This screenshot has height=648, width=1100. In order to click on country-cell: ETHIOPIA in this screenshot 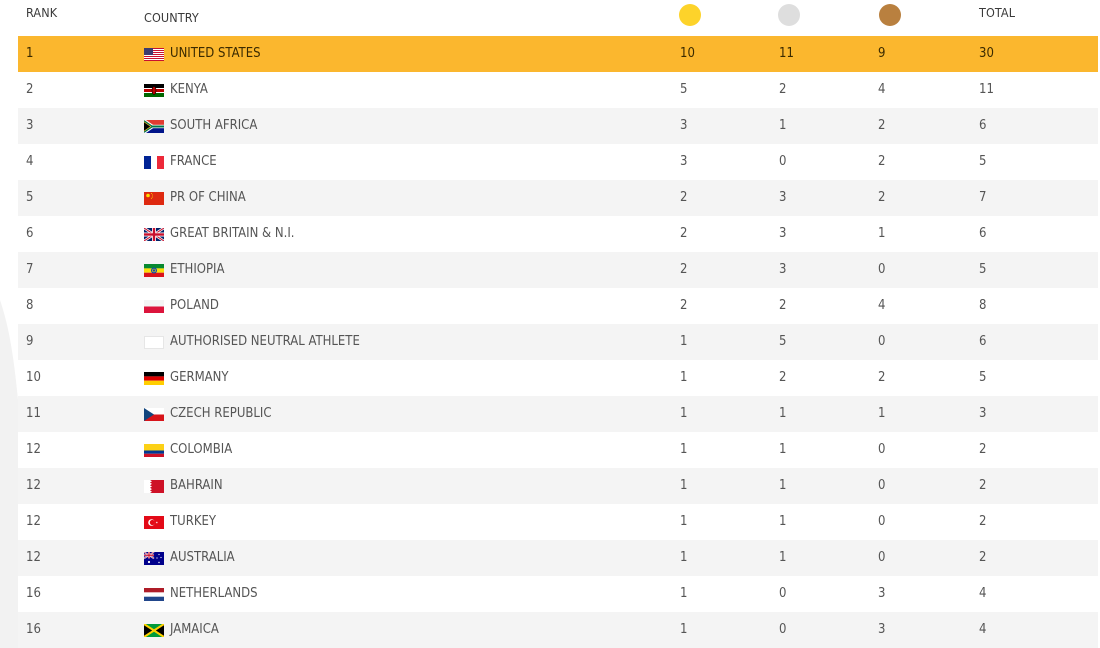, I will do `click(184, 270)`.